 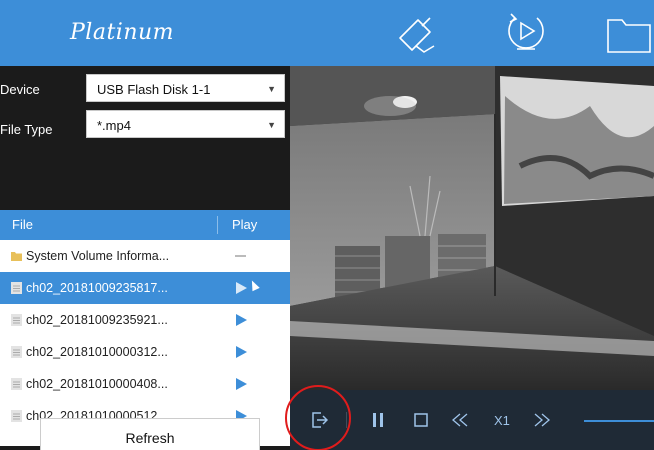 What do you see at coordinates (20, 89) in the screenshot?
I see `device-label: Device` at bounding box center [20, 89].